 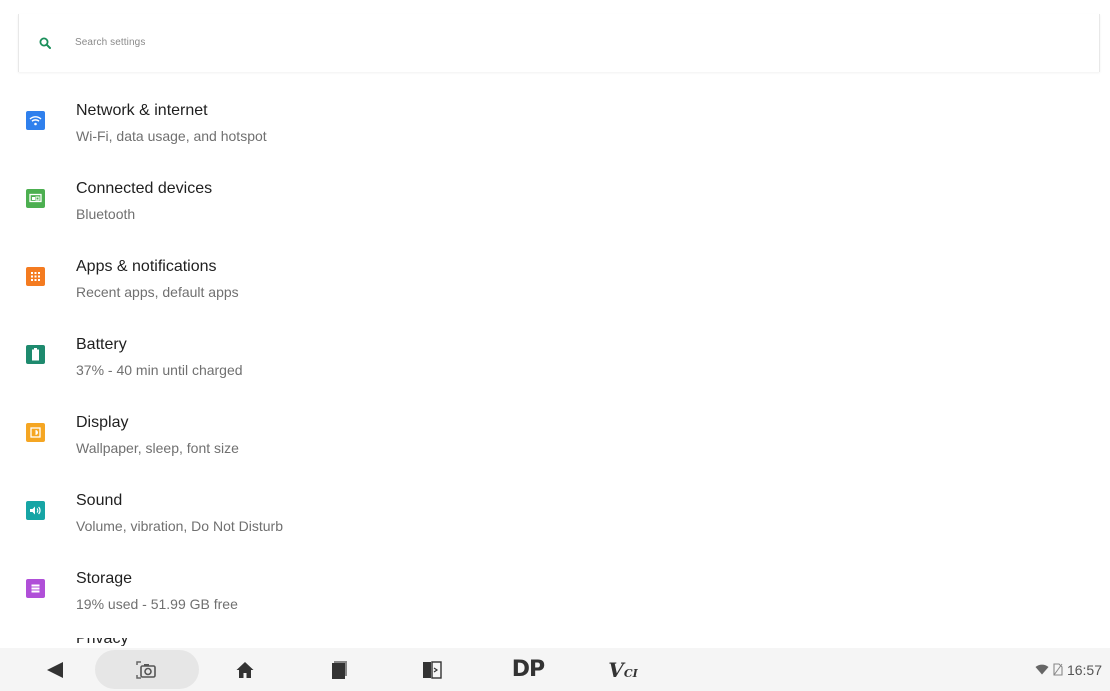 What do you see at coordinates (35, 198) in the screenshot?
I see `connected-devices-icon` at bounding box center [35, 198].